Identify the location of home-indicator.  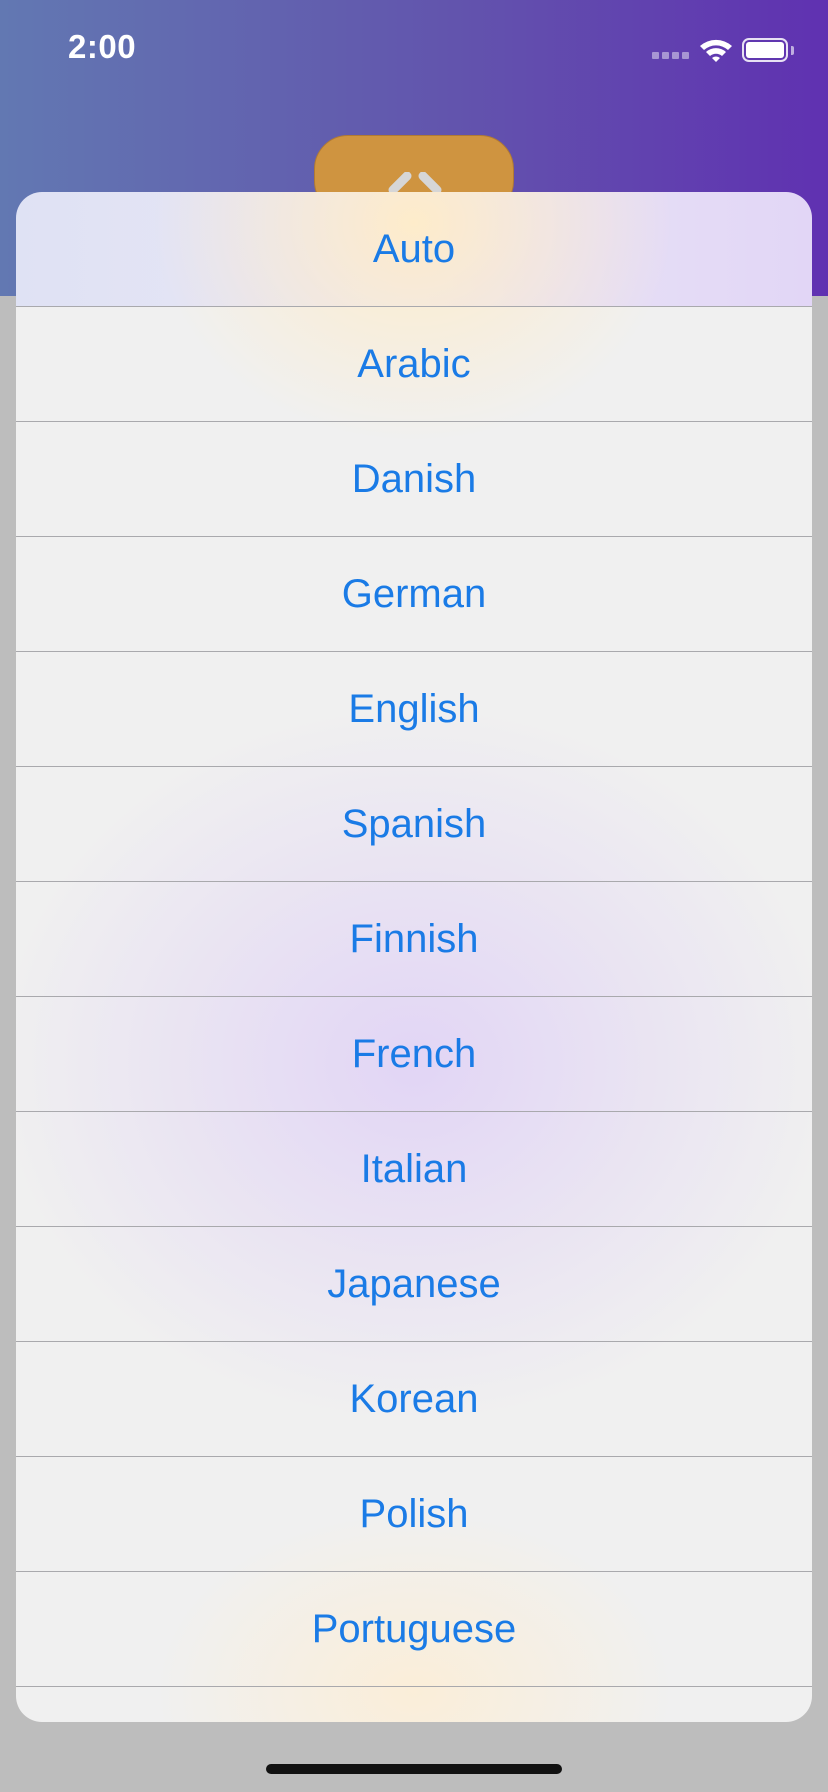
(414, 1769).